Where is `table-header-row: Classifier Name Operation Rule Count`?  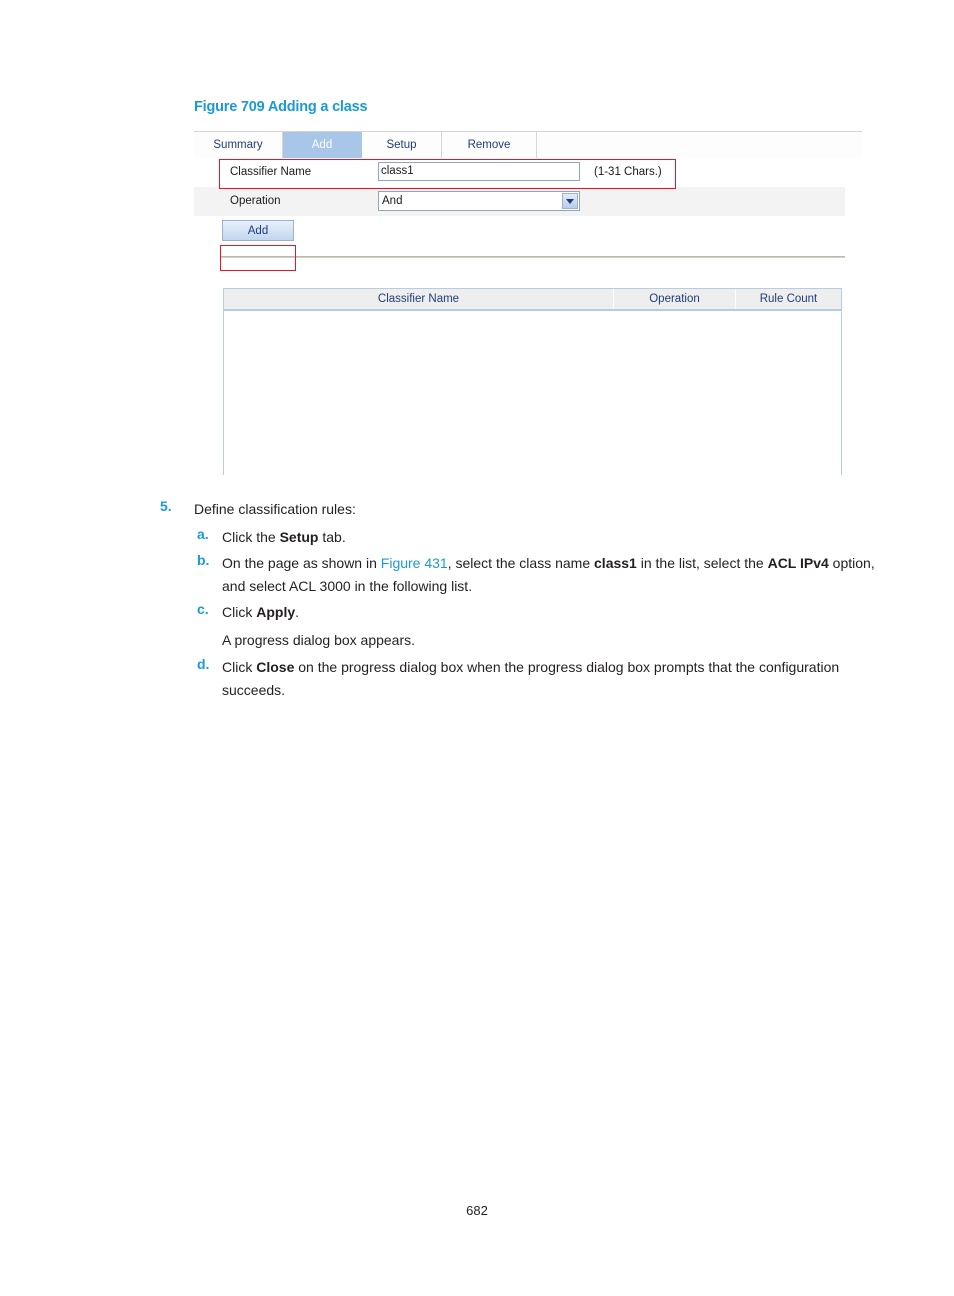 table-header-row: Classifier Name Operation Rule Count is located at coordinates (532, 300).